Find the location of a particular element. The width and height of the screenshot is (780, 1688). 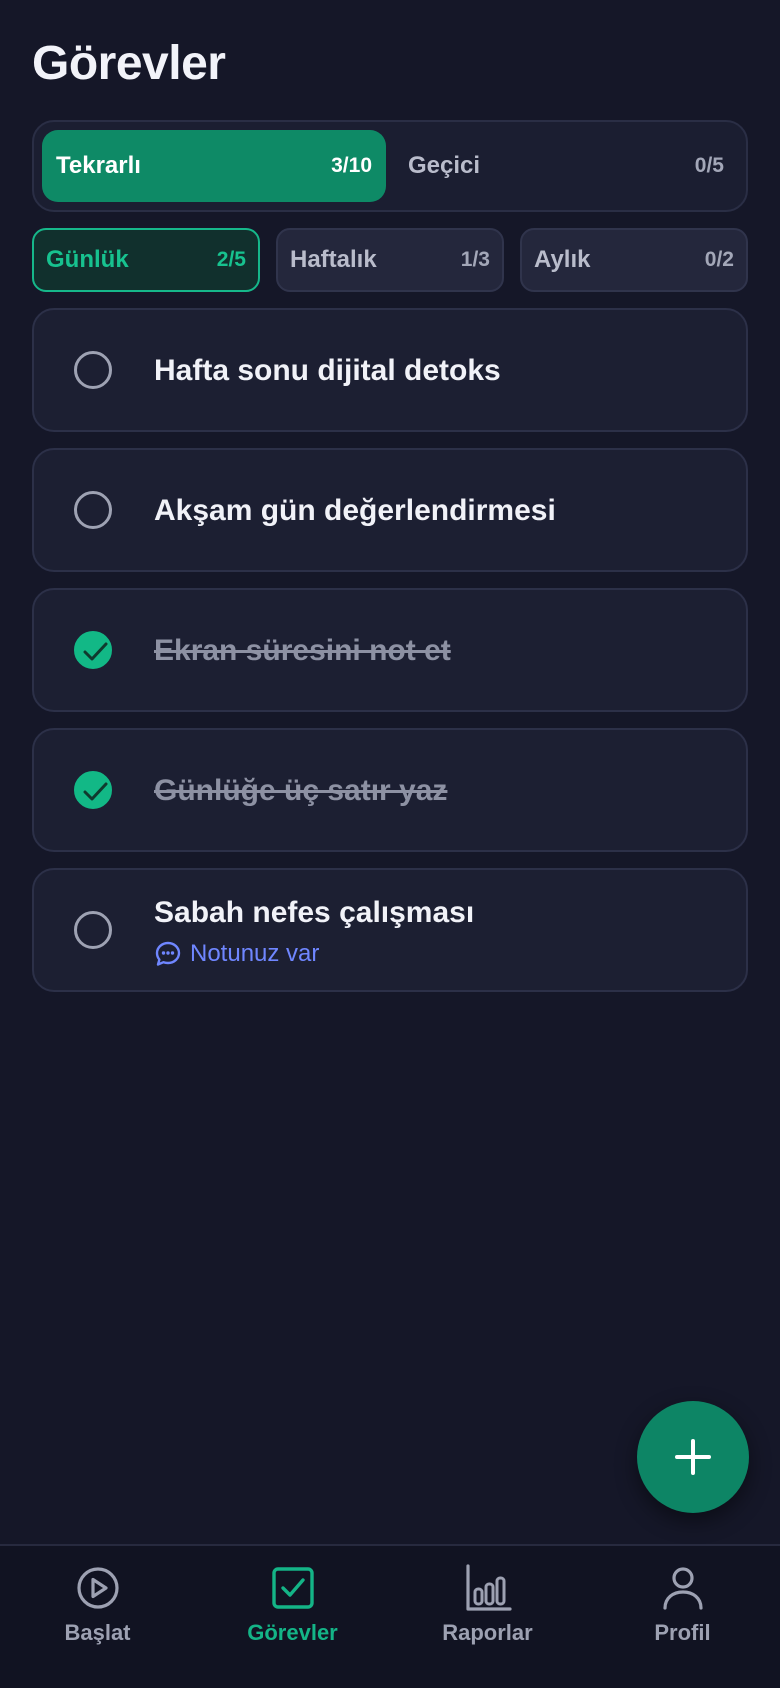

task-card: Akşam gün değerlendirmesi is located at coordinates (390, 510).